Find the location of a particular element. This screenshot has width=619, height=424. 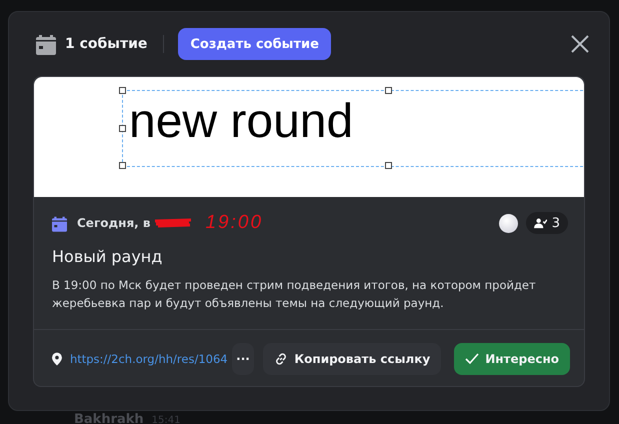

check-icon is located at coordinates (472, 359).